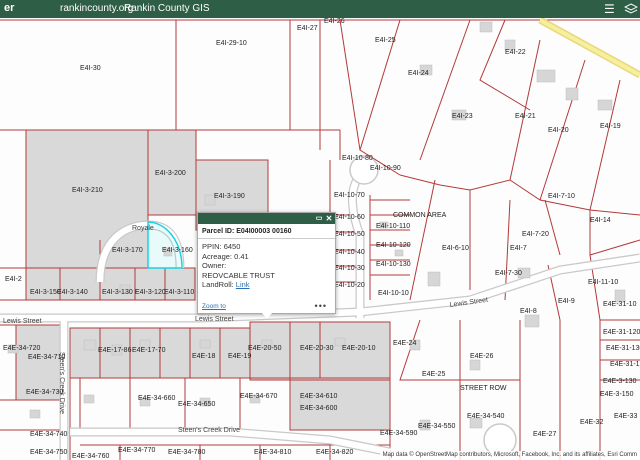 The image size is (640, 460). Describe the element at coordinates (349, 234) in the screenshot. I see `parcel-label: E4I-10-50` at that location.